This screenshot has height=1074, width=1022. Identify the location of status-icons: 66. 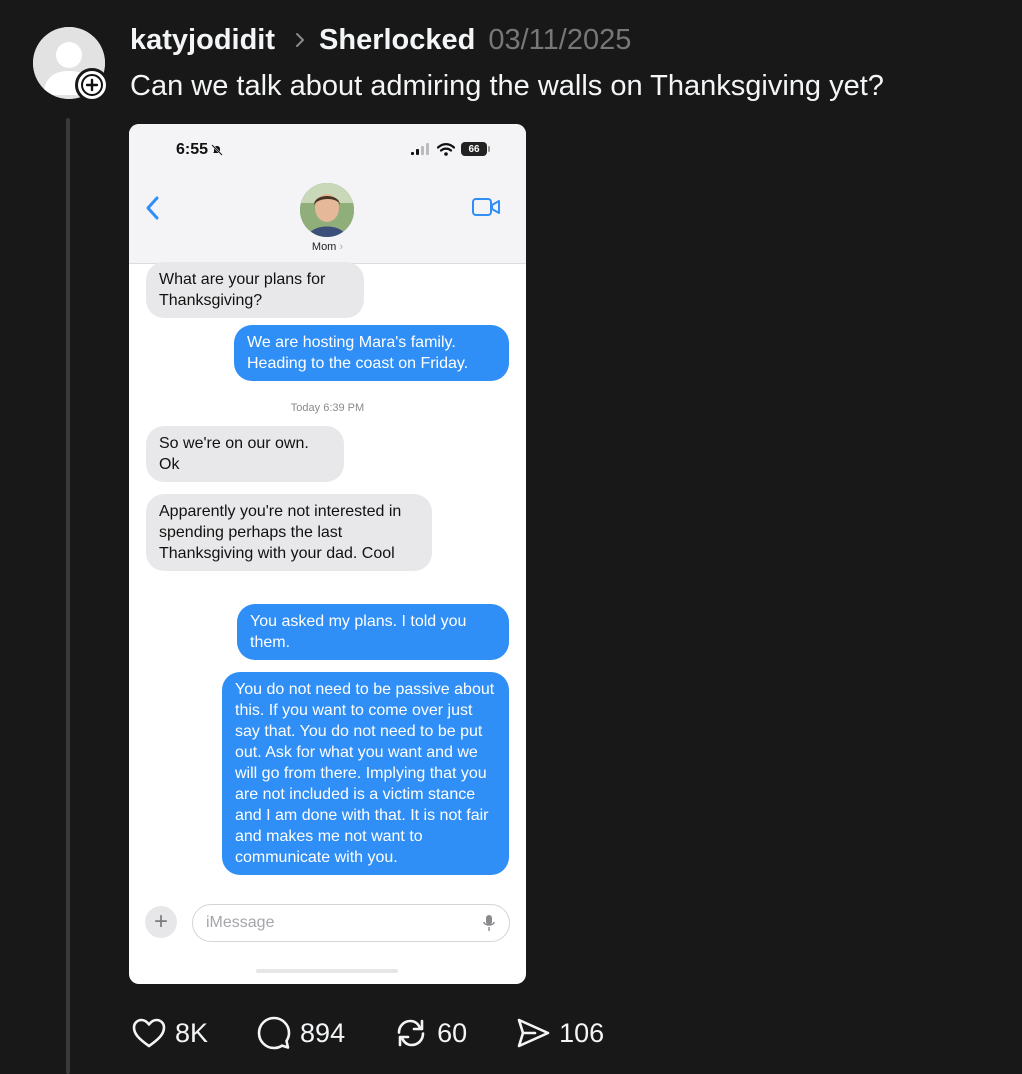
(450, 149).